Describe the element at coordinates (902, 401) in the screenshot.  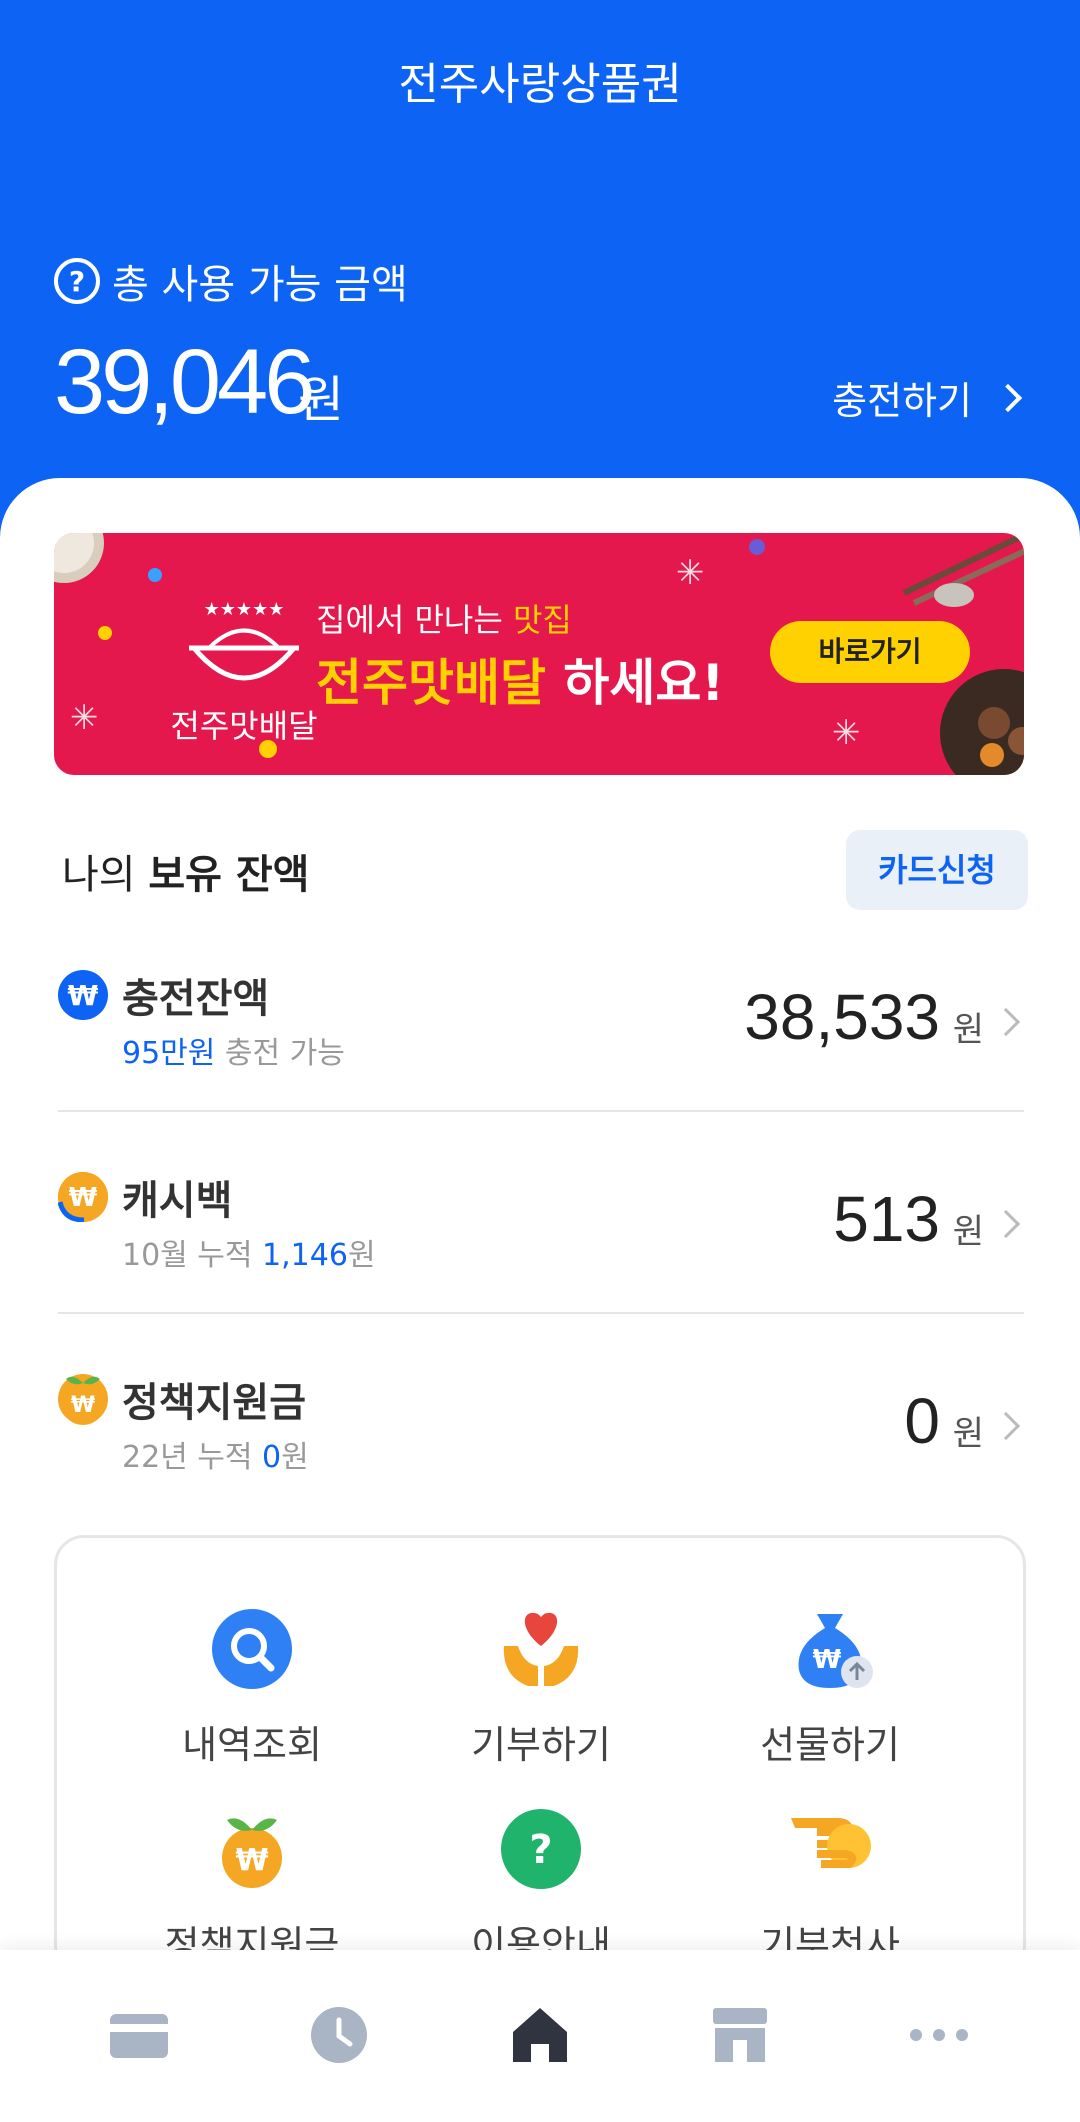
I see `charge-link-label: 충전하기` at that location.